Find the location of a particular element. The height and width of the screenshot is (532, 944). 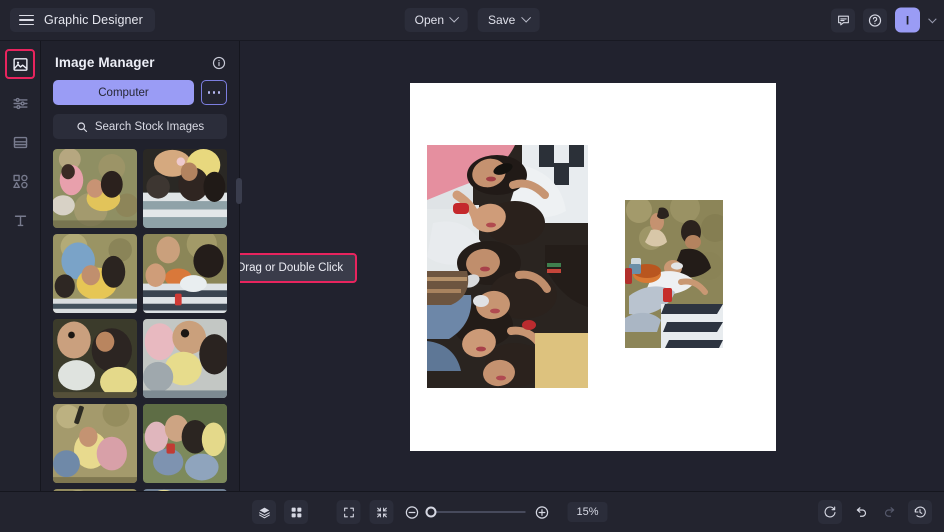

open-label: Open is located at coordinates (429, 20).